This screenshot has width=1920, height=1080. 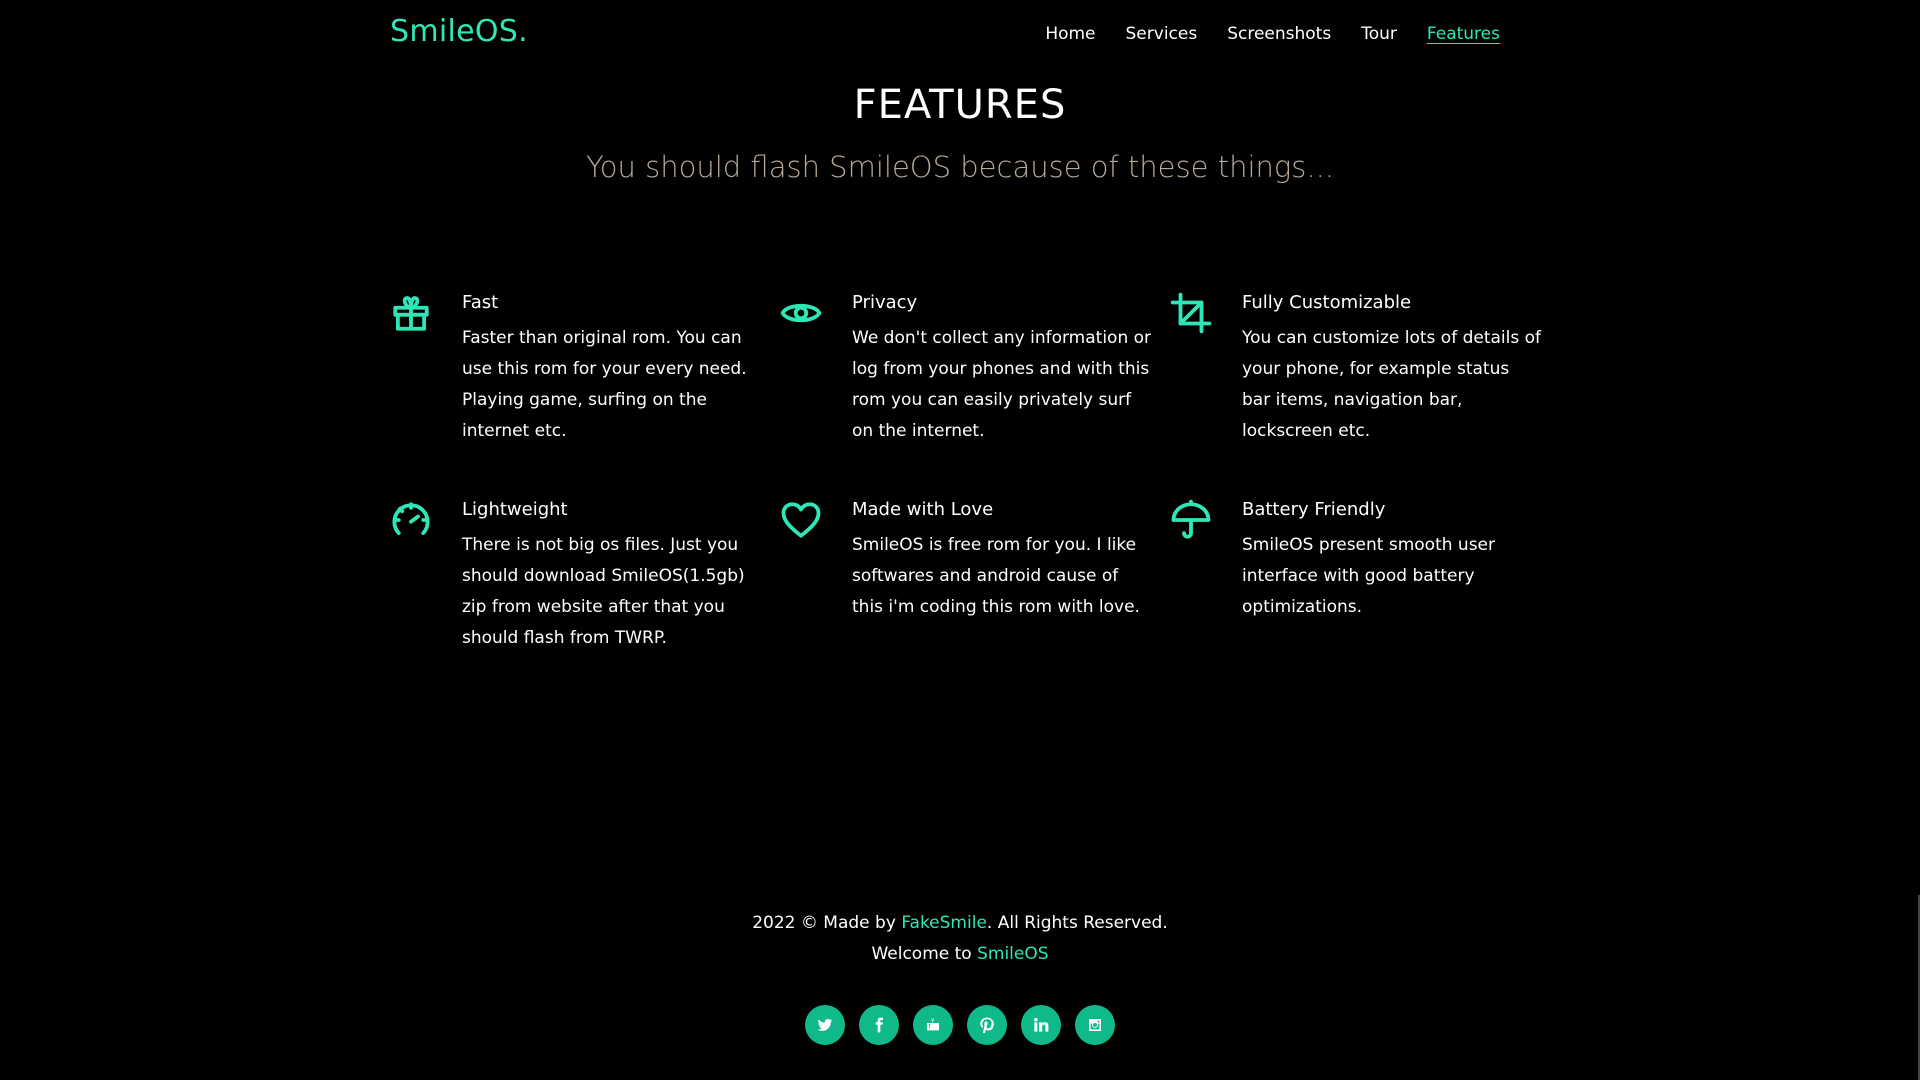 What do you see at coordinates (1070, 34) in the screenshot?
I see `nav-home: Home` at bounding box center [1070, 34].